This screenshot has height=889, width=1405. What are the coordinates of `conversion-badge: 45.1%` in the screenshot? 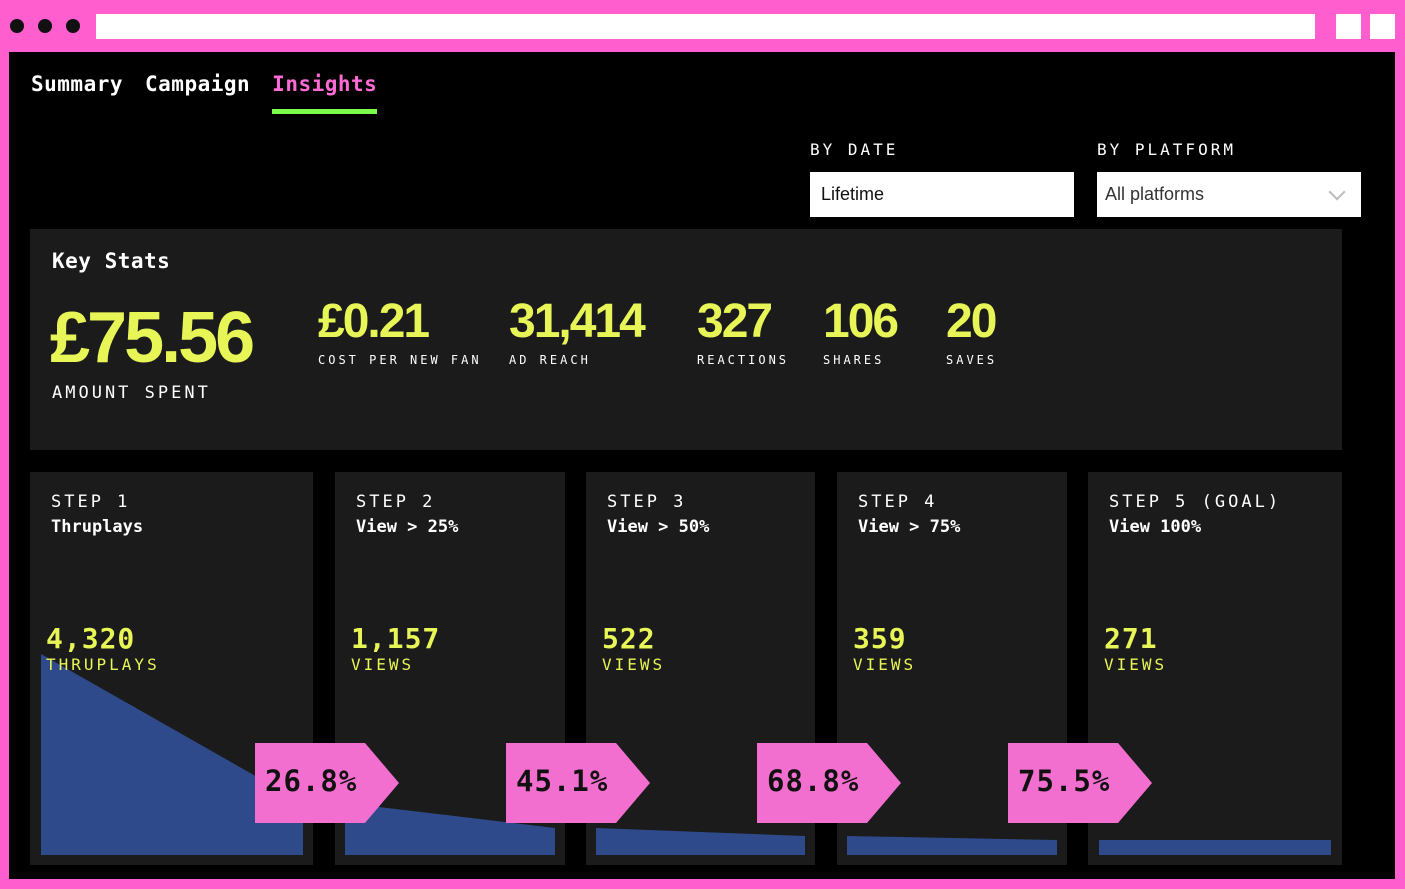 It's located at (578, 783).